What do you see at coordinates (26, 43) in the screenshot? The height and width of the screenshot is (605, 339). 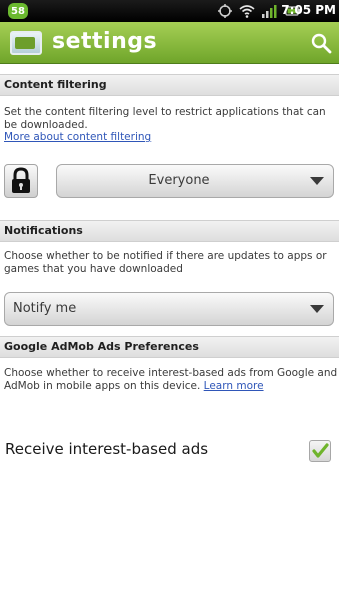 I see `settings-app-icon` at bounding box center [26, 43].